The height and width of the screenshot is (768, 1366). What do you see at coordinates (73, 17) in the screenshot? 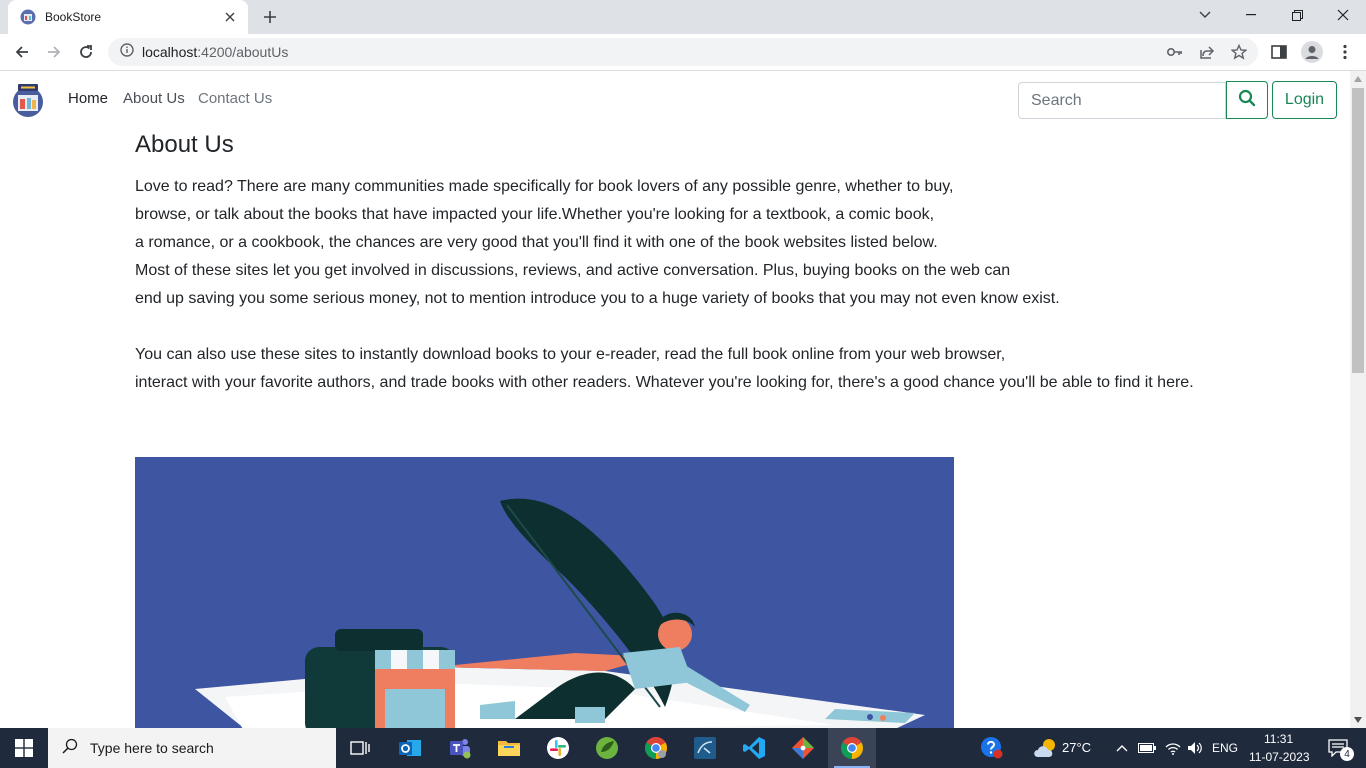
I see `tab-title: BookStore` at bounding box center [73, 17].